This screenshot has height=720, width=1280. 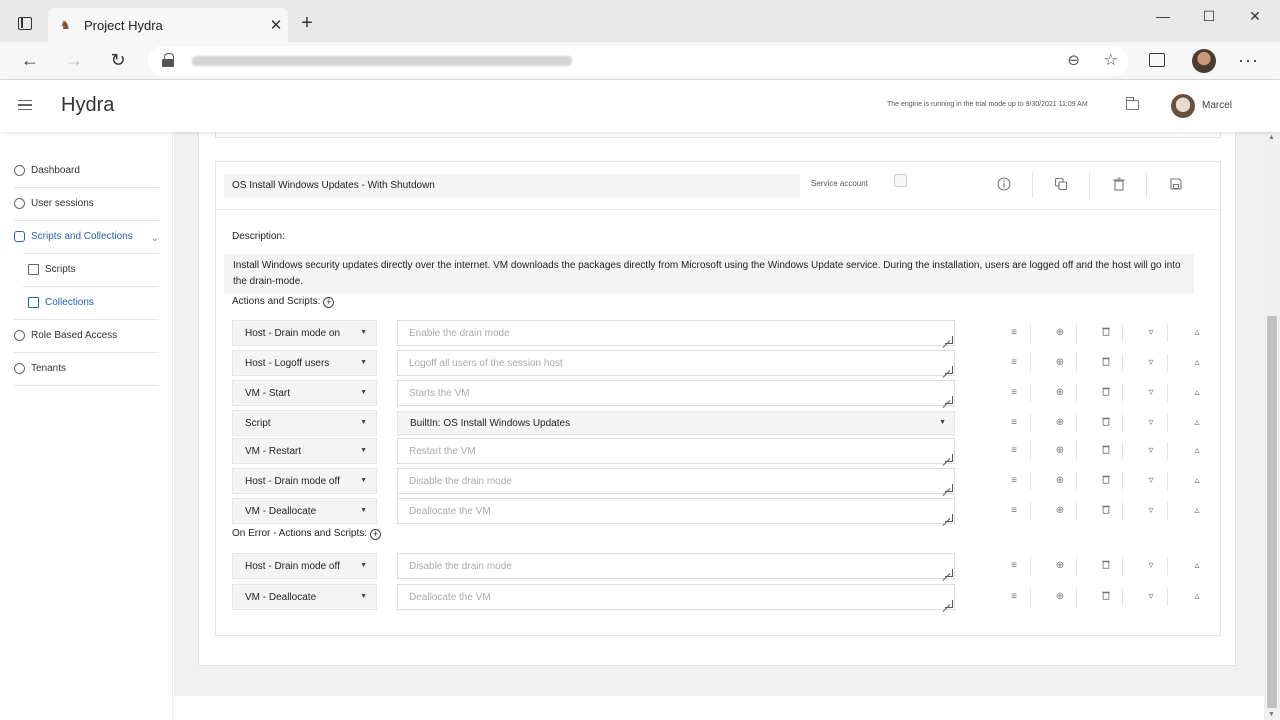 I want to click on action-description-textarea: Logoff all users of the session host, so click(x=676, y=363).